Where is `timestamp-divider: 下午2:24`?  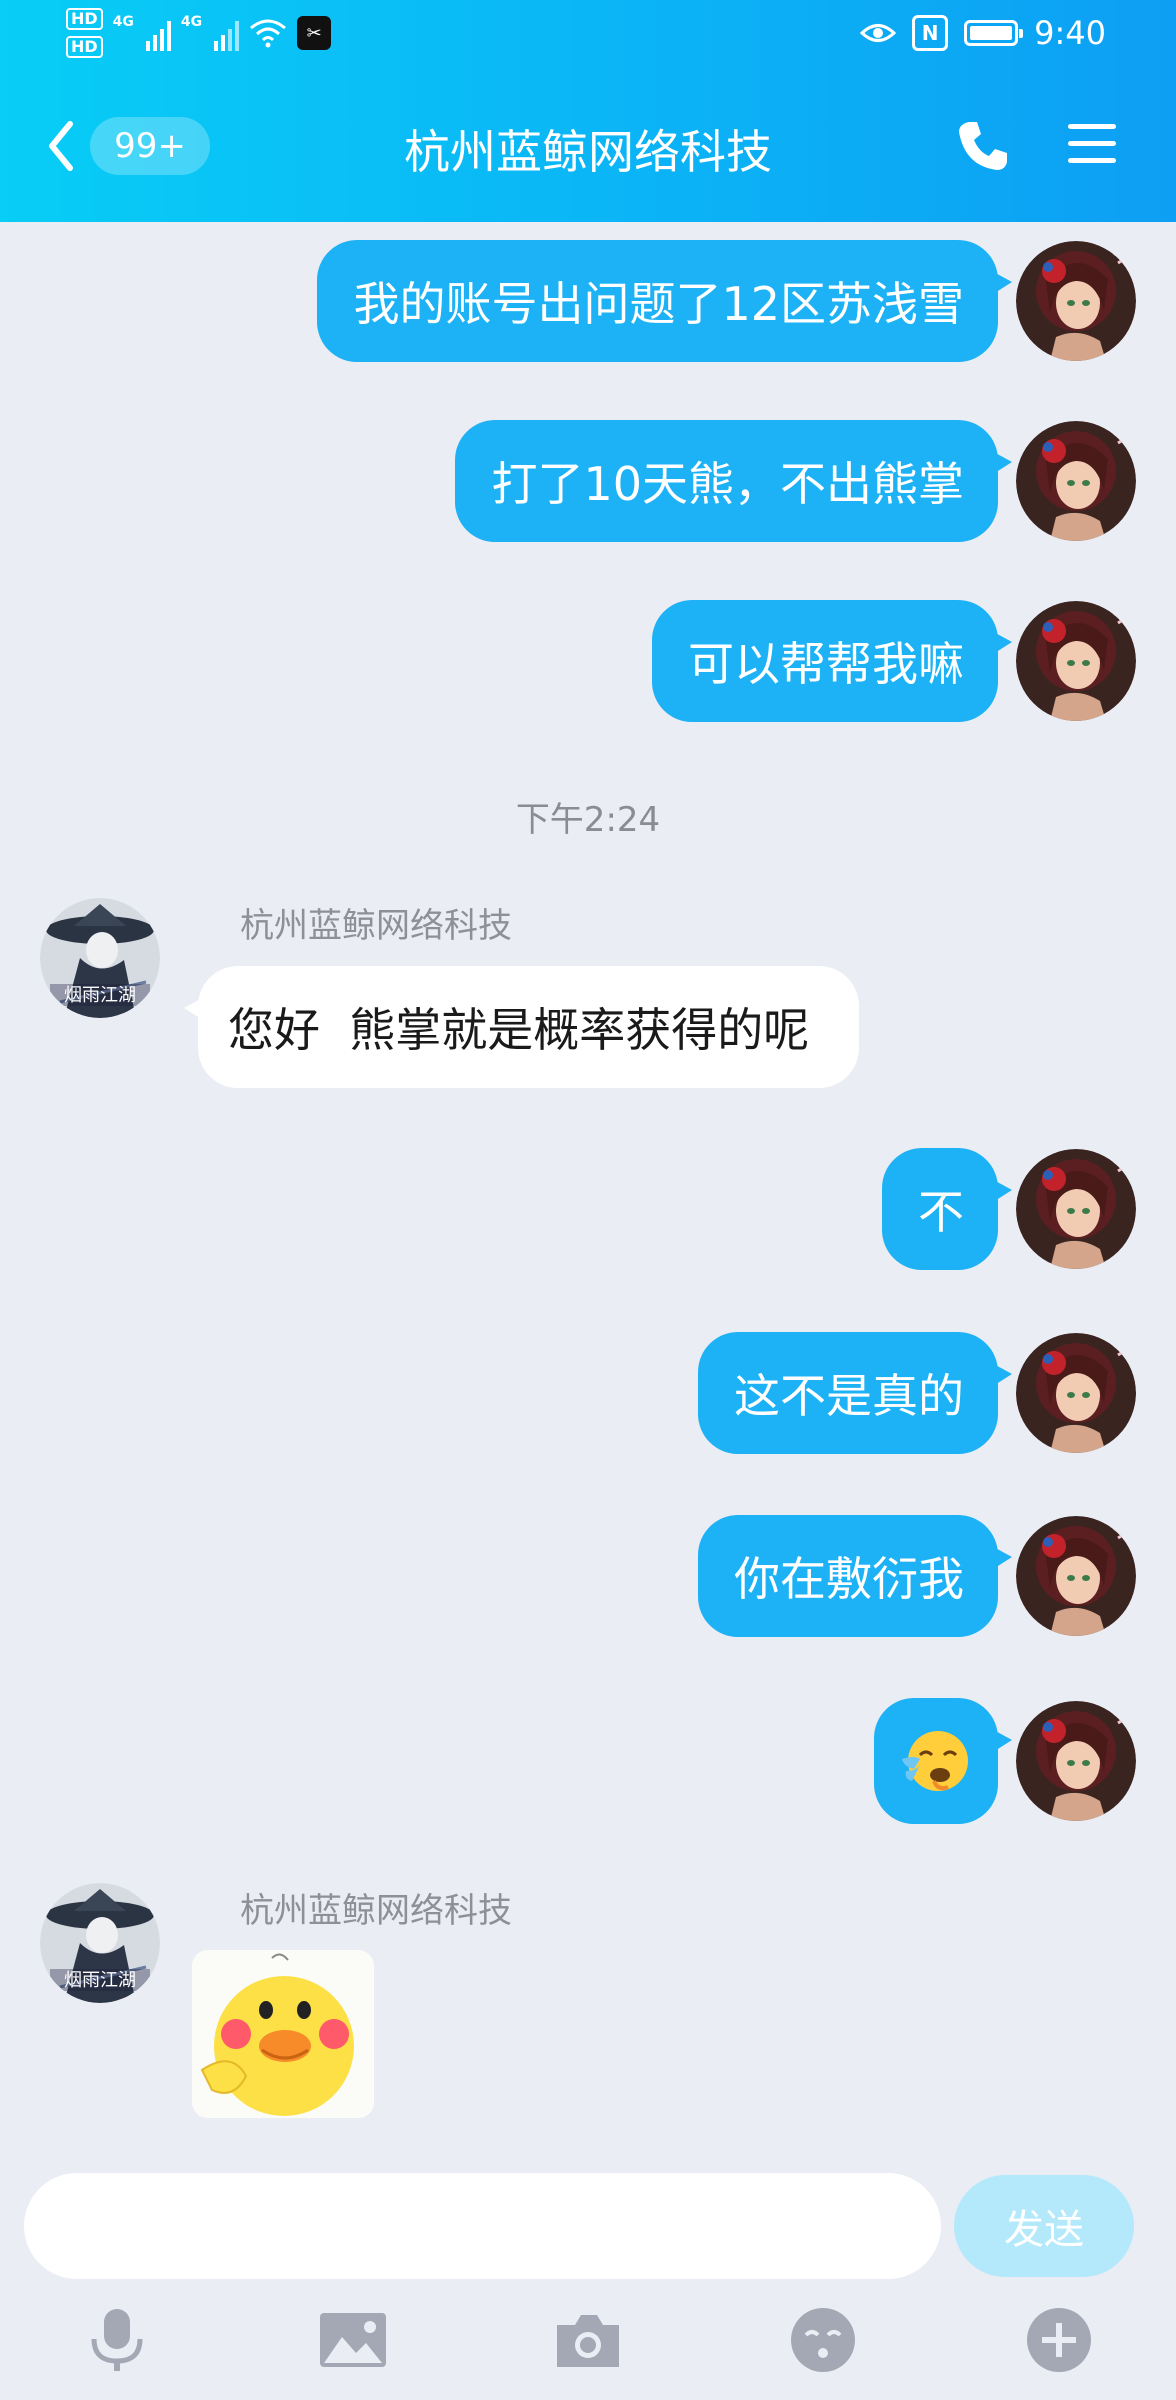 timestamp-divider: 下午2:24 is located at coordinates (588, 820).